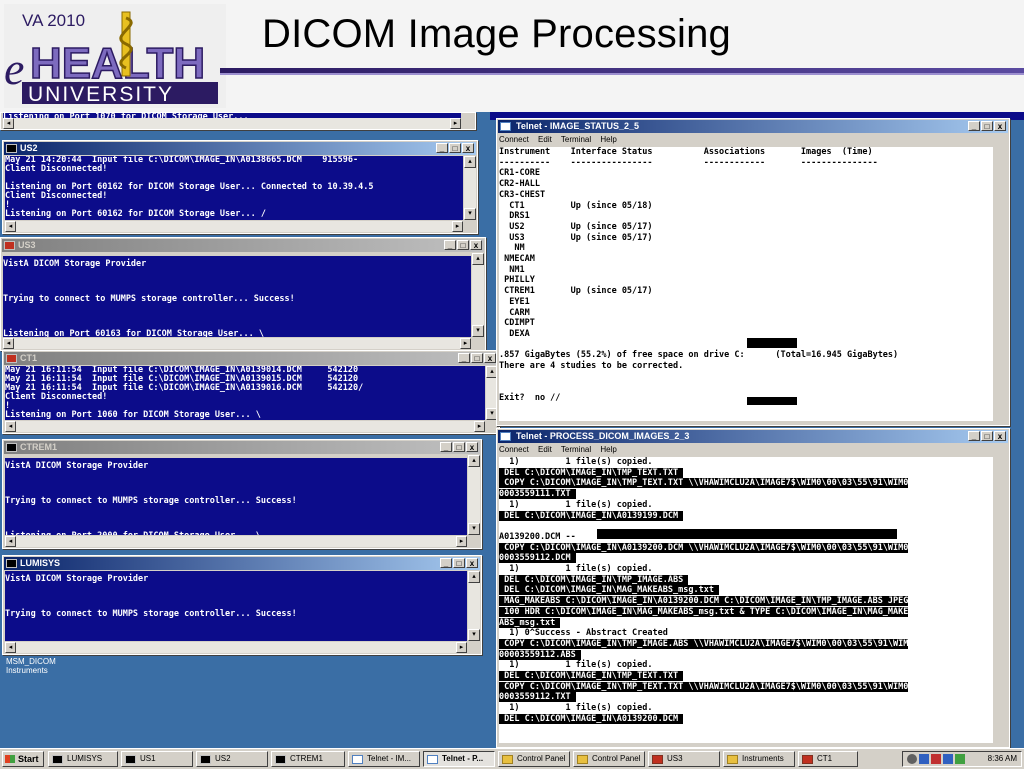 Image resolution: width=1024 pixels, height=769 pixels. What do you see at coordinates (157, 759) in the screenshot?
I see `taskbar-button: US1` at bounding box center [157, 759].